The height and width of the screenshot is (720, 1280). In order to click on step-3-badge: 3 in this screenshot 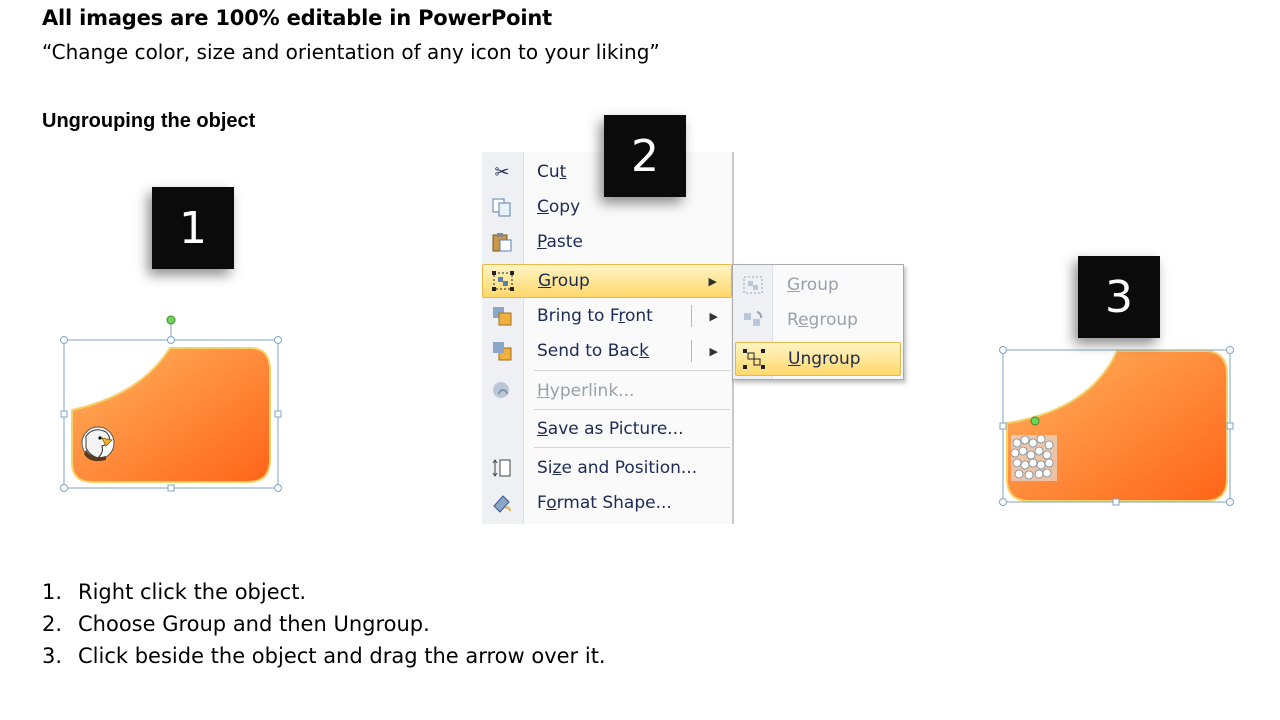, I will do `click(1119, 297)`.